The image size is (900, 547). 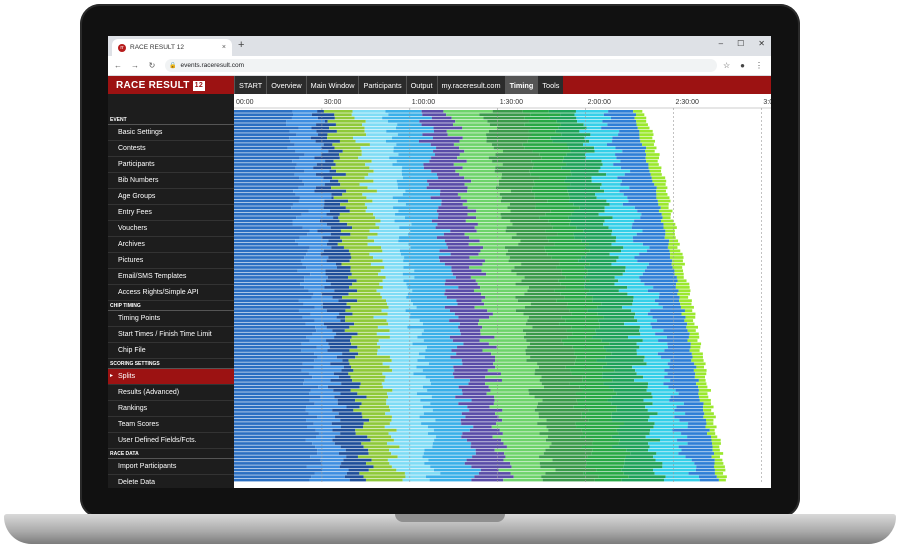 I want to click on sidebar-item-start-times-finish-time-limit: Start Times / Finish Time Limit, so click(x=171, y=335).